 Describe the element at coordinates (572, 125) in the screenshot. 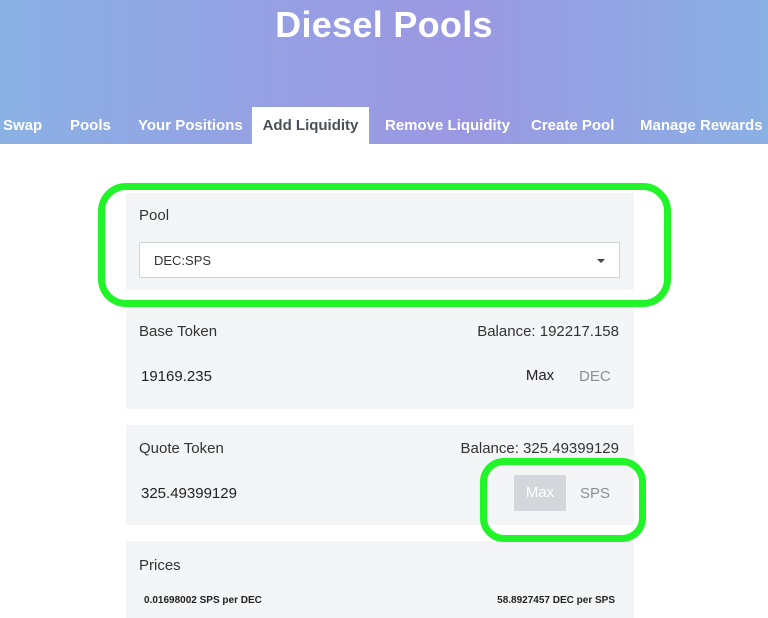

I see `tab-create-pool: Create Pool` at that location.